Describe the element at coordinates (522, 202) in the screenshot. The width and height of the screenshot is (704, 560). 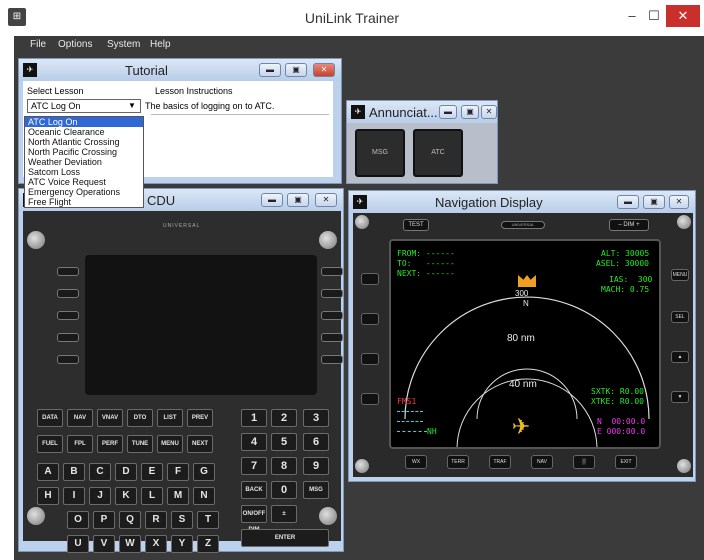
I see `nav-display-titlebar: ✈ Navigation Display ▬ ▣ ✕` at that location.